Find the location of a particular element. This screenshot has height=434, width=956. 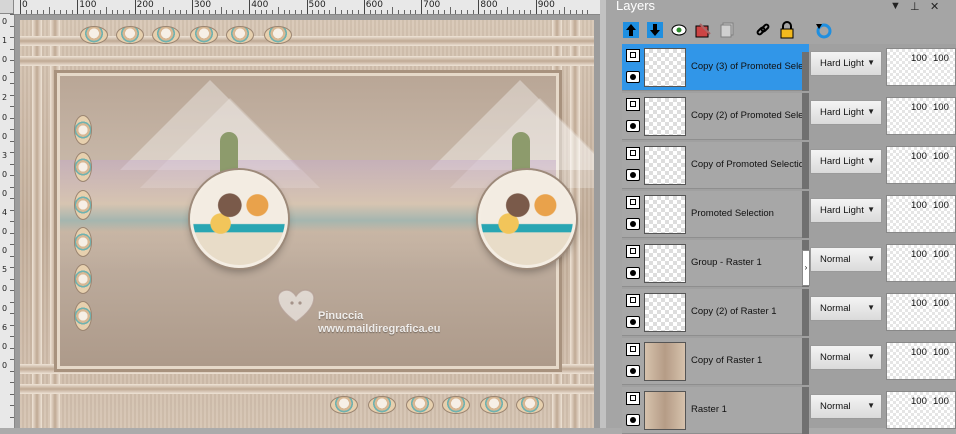

close-icon: ✕ is located at coordinates (934, 6).